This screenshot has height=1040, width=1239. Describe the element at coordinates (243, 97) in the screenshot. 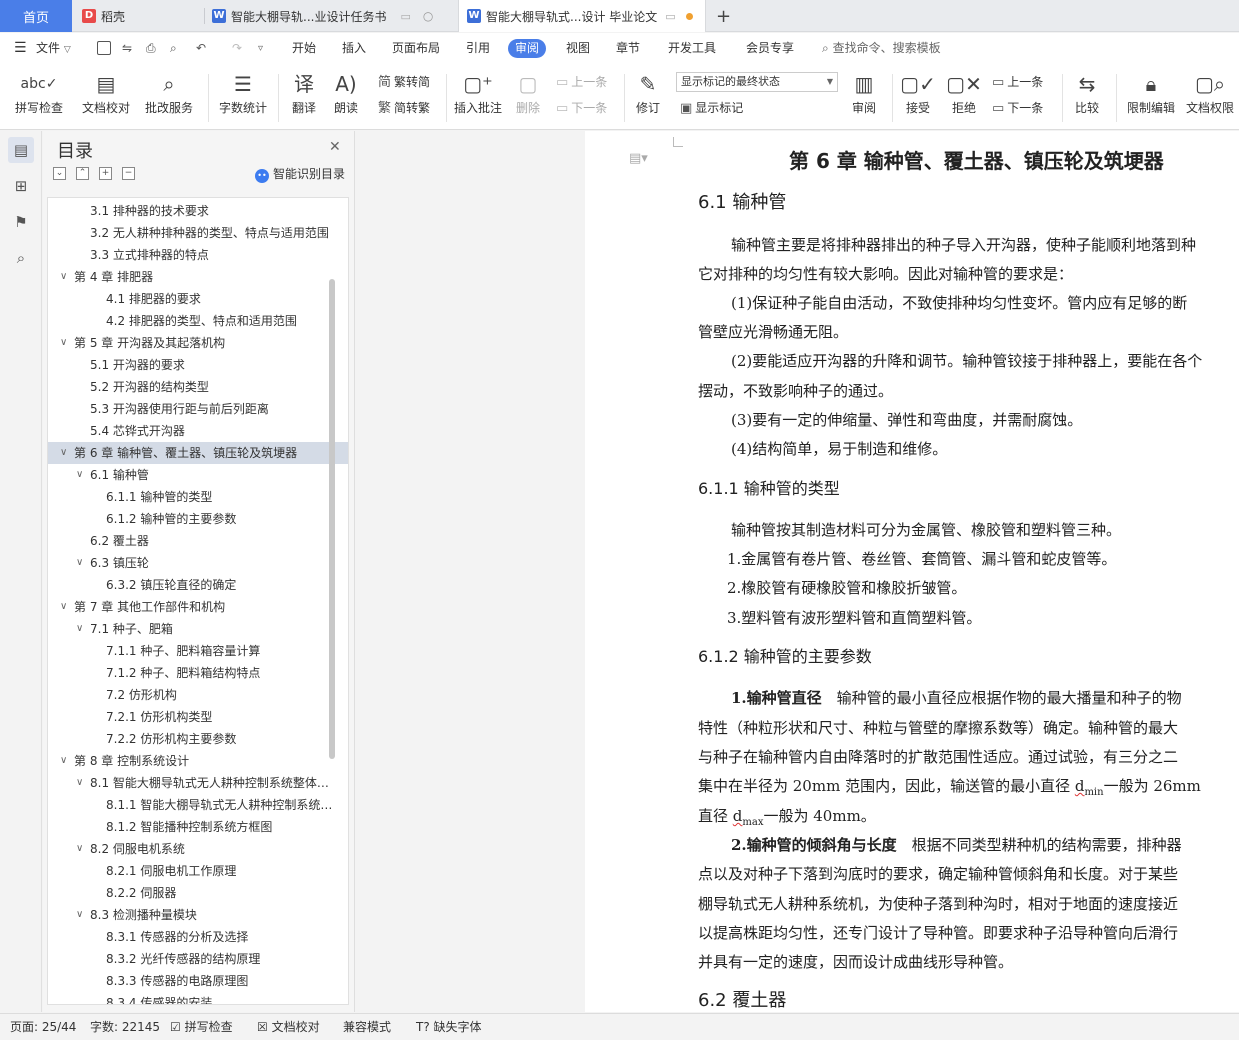

I see `word-count-button: ☰ 字数统计` at that location.